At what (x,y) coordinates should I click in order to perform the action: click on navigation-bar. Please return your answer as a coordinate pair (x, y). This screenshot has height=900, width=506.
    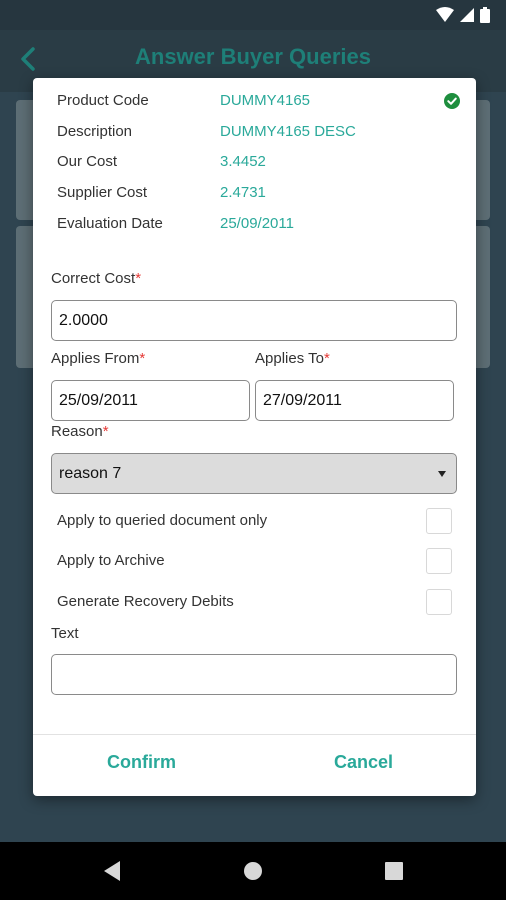
    Looking at the image, I should click on (253, 871).